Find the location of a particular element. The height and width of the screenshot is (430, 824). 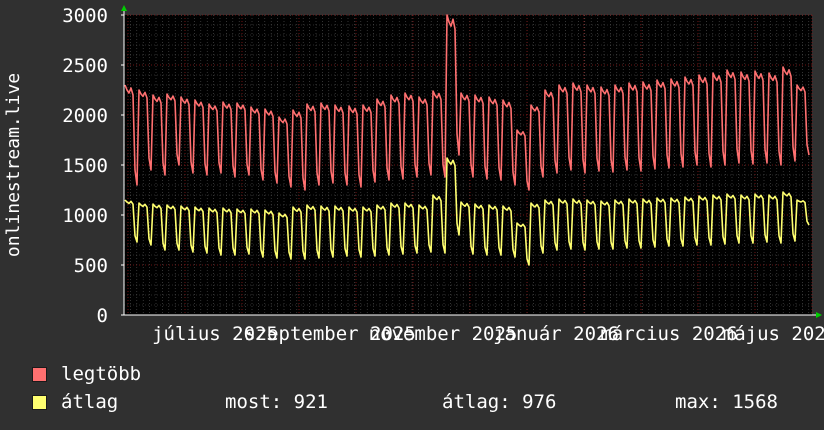

y-tick-label: 500 is located at coordinates (91, 266).